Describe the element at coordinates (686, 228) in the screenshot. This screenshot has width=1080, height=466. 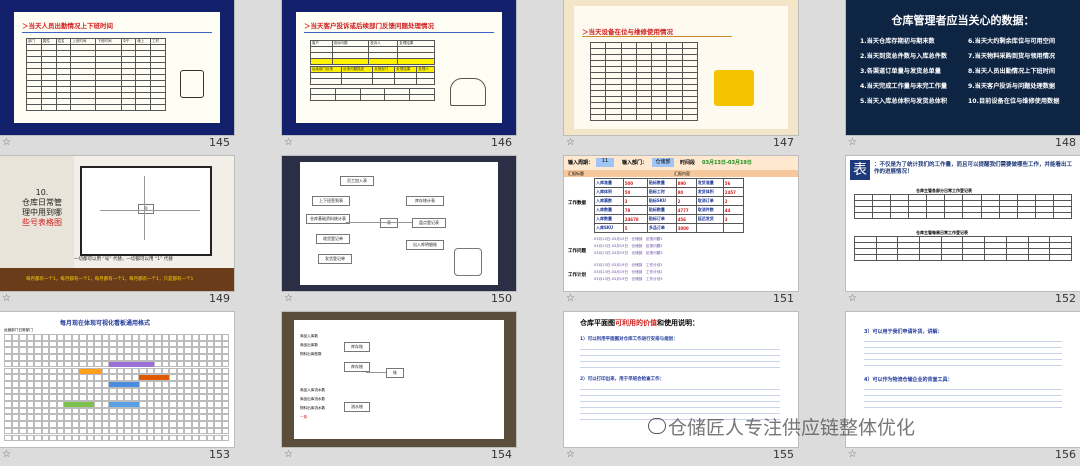
I see `table-cell: 3000` at that location.